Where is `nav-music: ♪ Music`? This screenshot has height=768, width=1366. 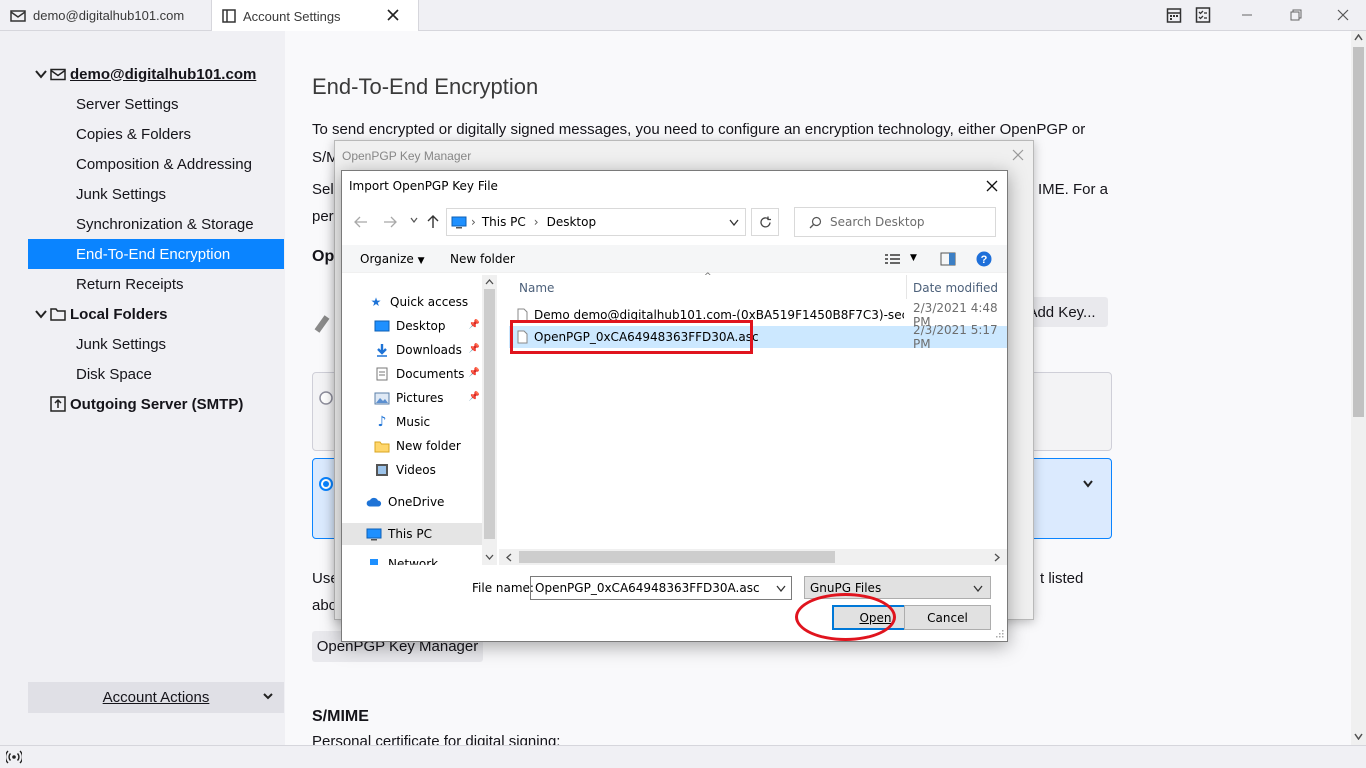 nav-music: ♪ Music is located at coordinates (412, 422).